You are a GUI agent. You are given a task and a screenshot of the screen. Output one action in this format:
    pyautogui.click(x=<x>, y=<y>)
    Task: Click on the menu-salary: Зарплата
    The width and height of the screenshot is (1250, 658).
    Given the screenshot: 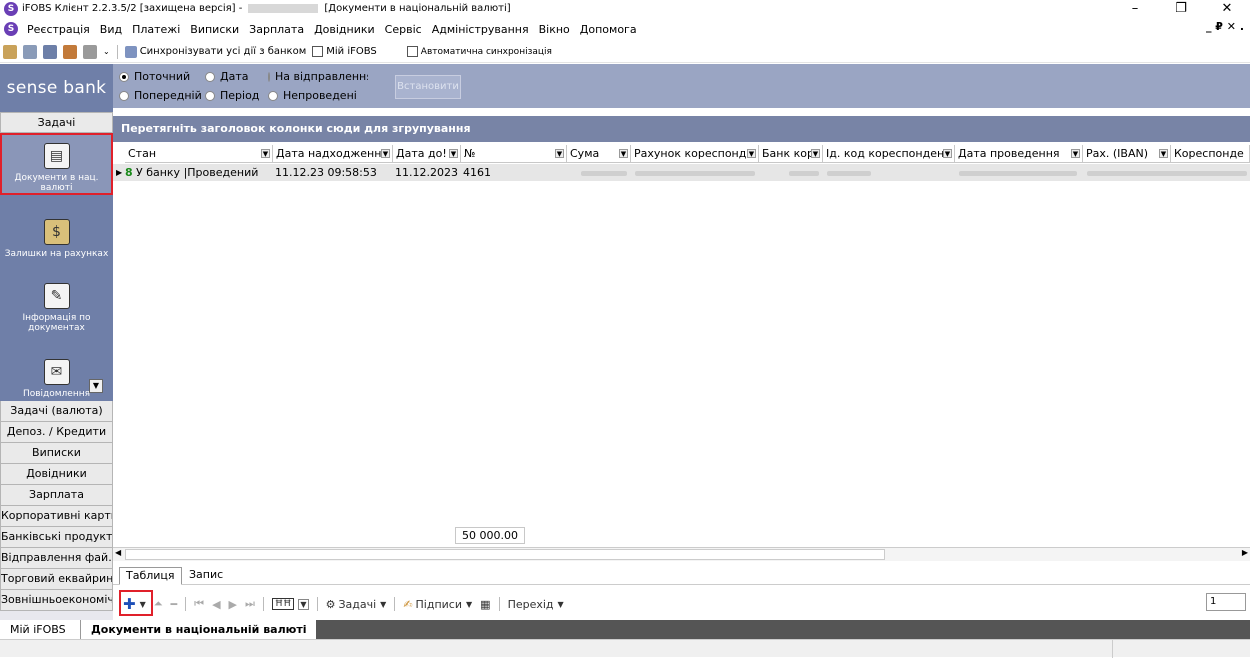 What is the action you would take?
    pyautogui.click(x=276, y=29)
    